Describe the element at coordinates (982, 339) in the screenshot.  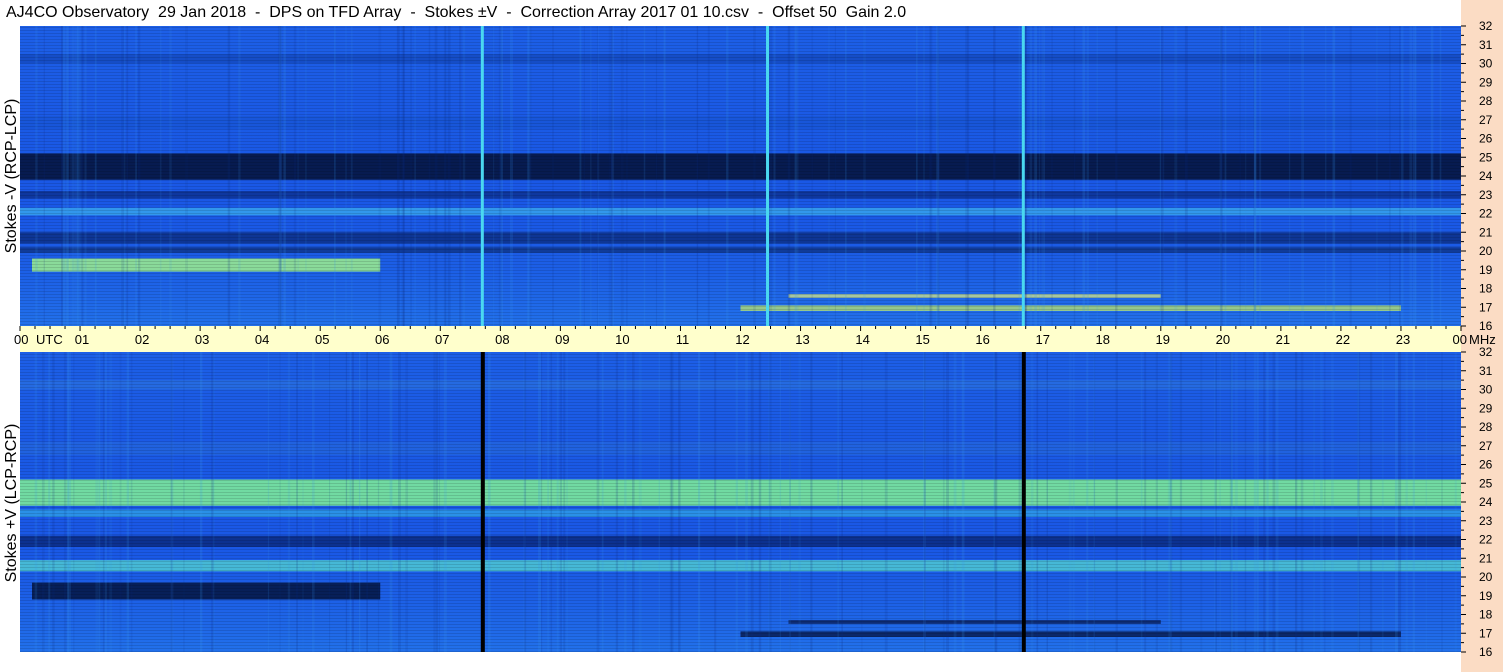
I see `time-tick-label: 16` at that location.